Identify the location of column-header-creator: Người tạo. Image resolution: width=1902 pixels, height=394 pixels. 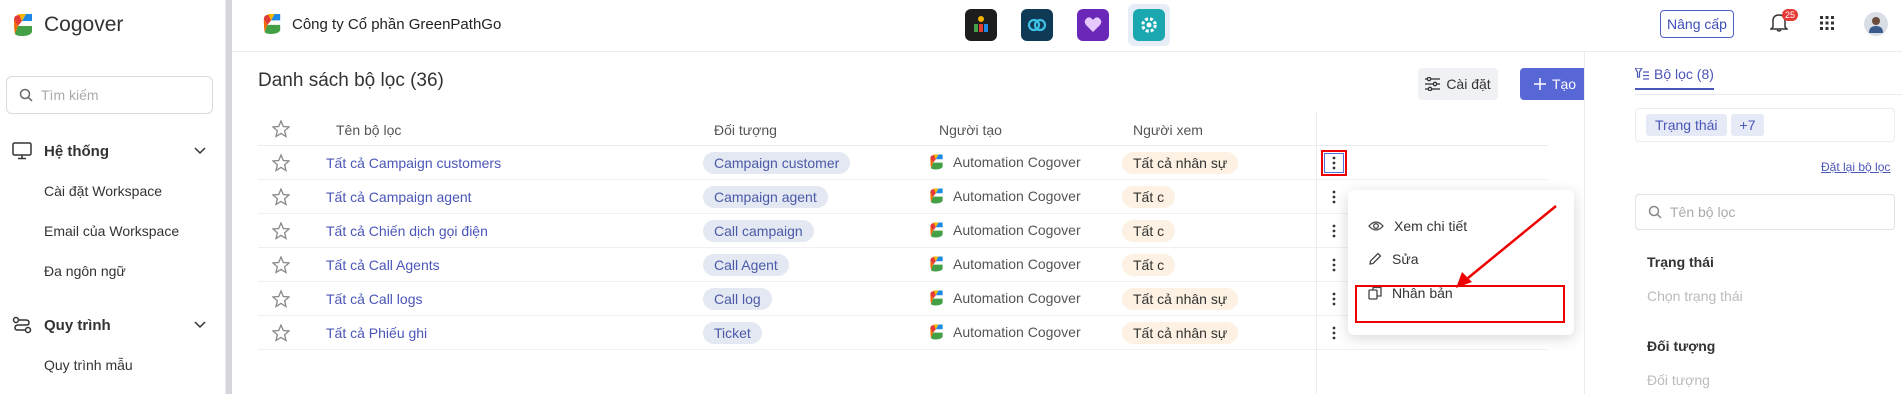
(970, 130).